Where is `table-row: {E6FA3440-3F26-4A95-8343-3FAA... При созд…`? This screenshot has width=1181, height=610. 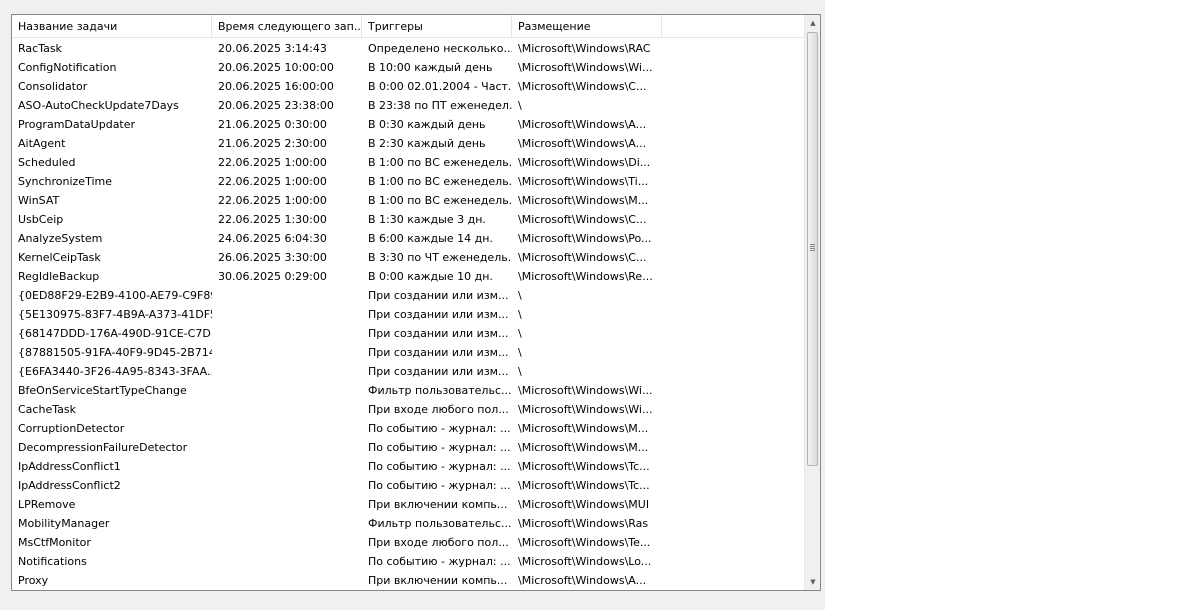
table-row: {E6FA3440-3F26-4A95-8343-3FAA... При созд… is located at coordinates (408, 371).